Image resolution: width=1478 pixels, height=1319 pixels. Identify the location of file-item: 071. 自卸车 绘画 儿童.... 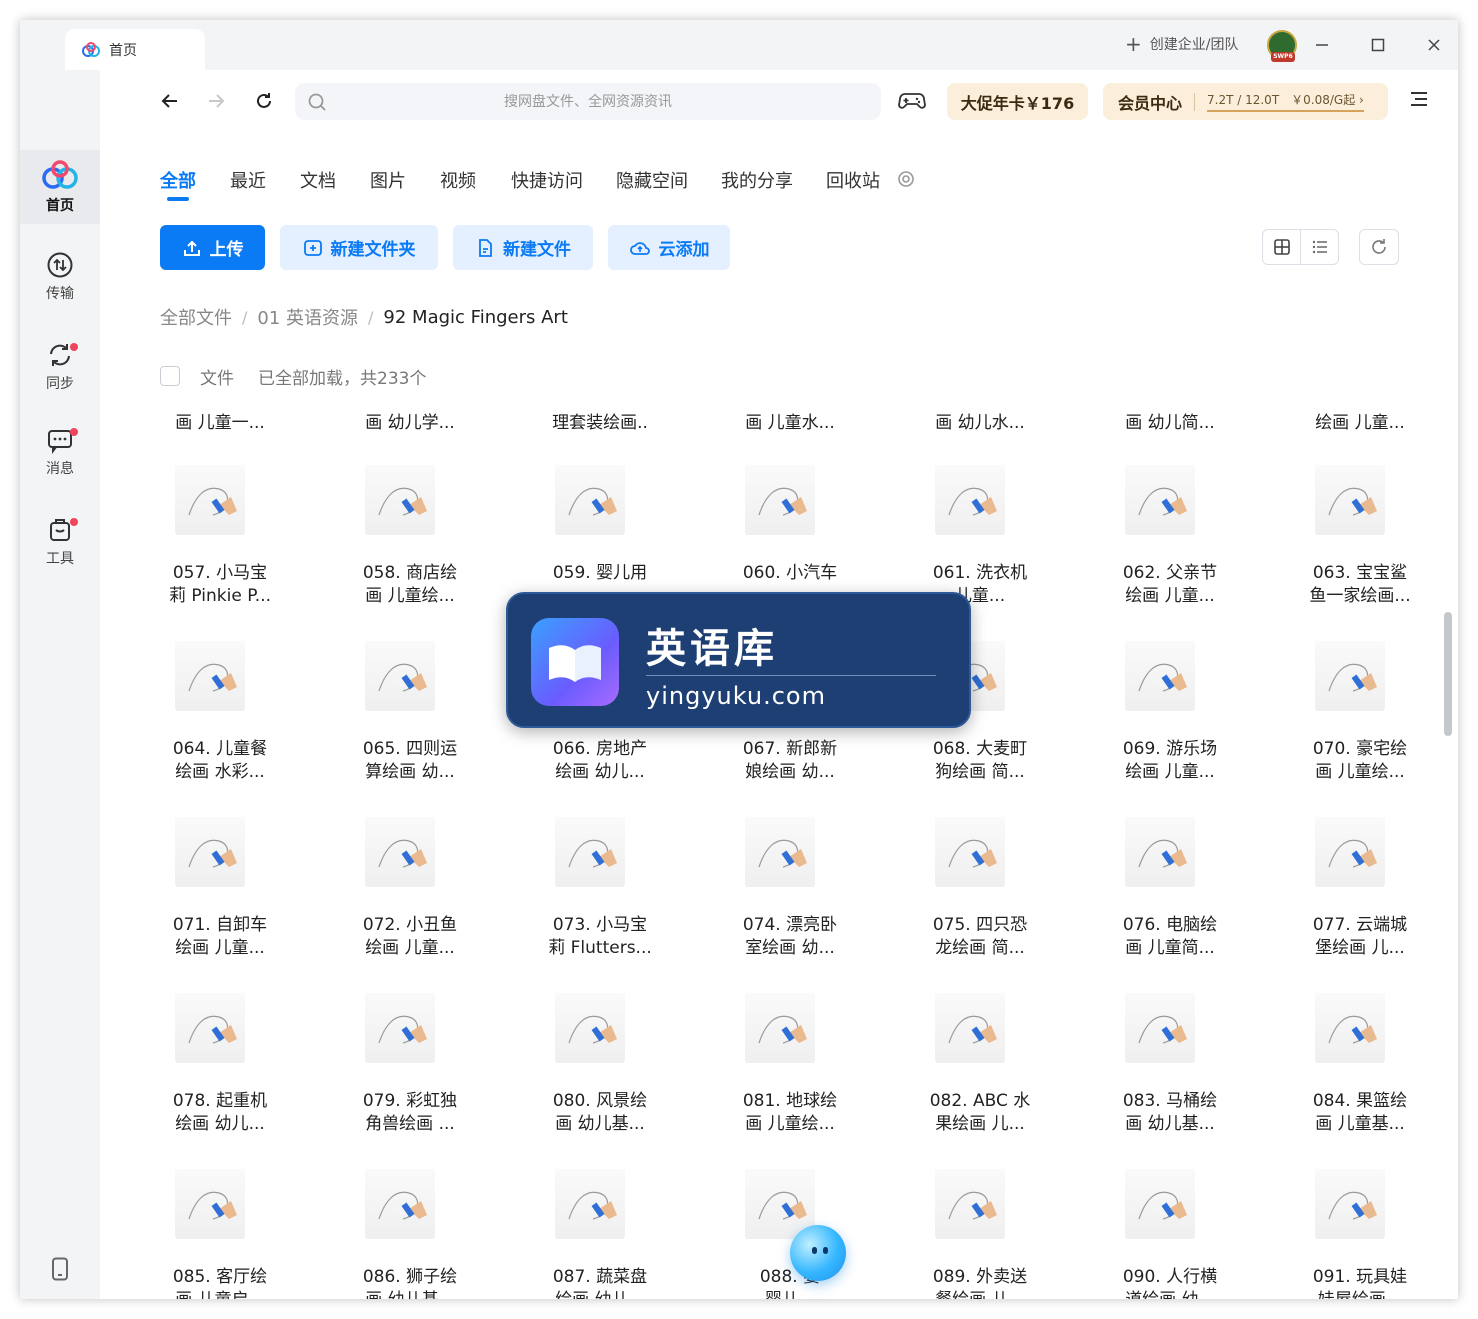
(220, 897).